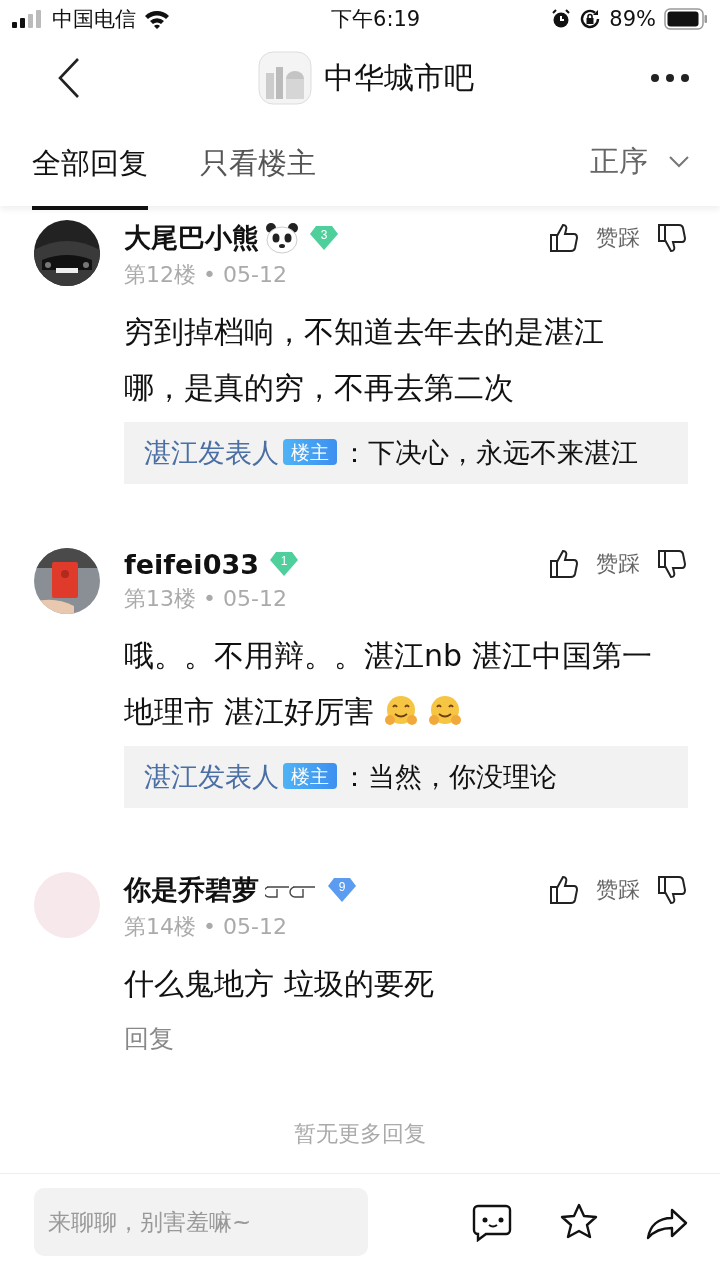 The width and height of the screenshot is (720, 1280). Describe the element at coordinates (670, 78) in the screenshot. I see `more-icon` at that location.